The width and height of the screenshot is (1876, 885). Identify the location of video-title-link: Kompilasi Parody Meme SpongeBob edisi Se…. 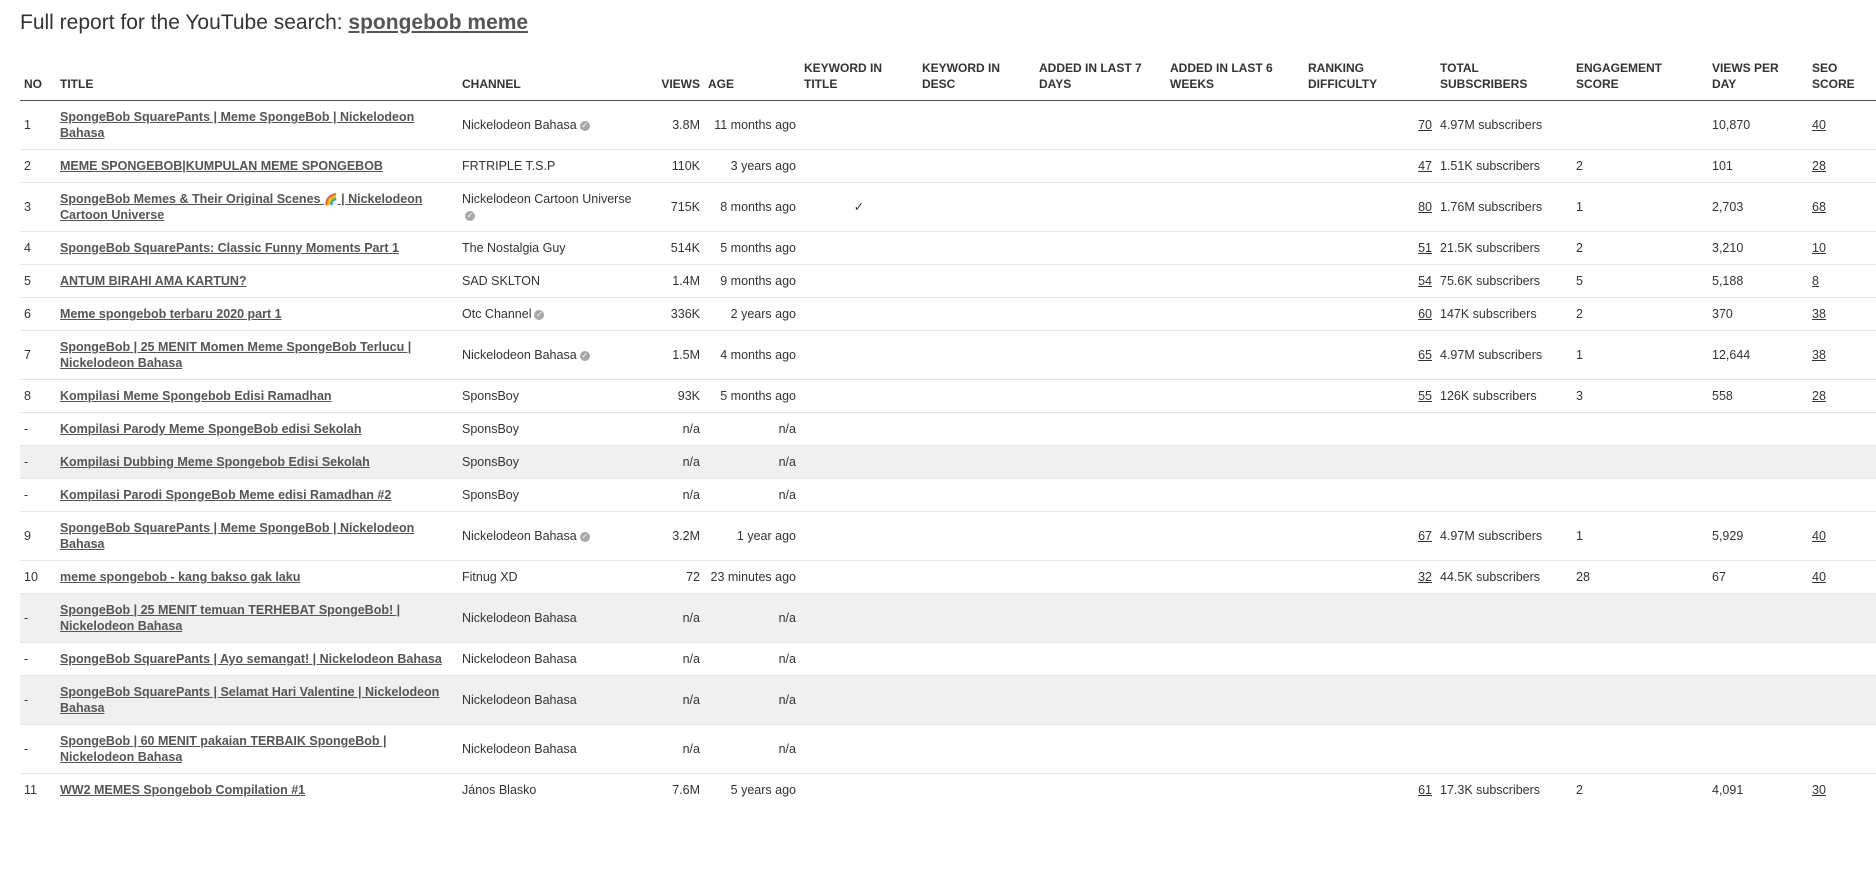
(210, 429).